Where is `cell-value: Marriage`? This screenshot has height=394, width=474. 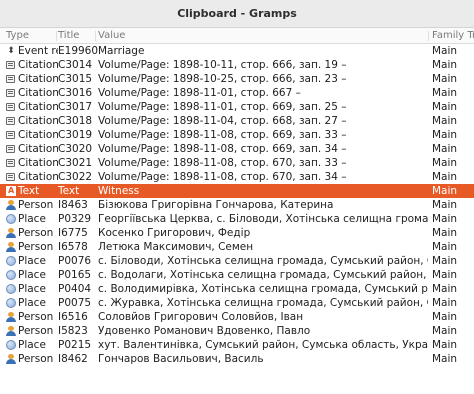 cell-value: Marriage is located at coordinates (121, 51).